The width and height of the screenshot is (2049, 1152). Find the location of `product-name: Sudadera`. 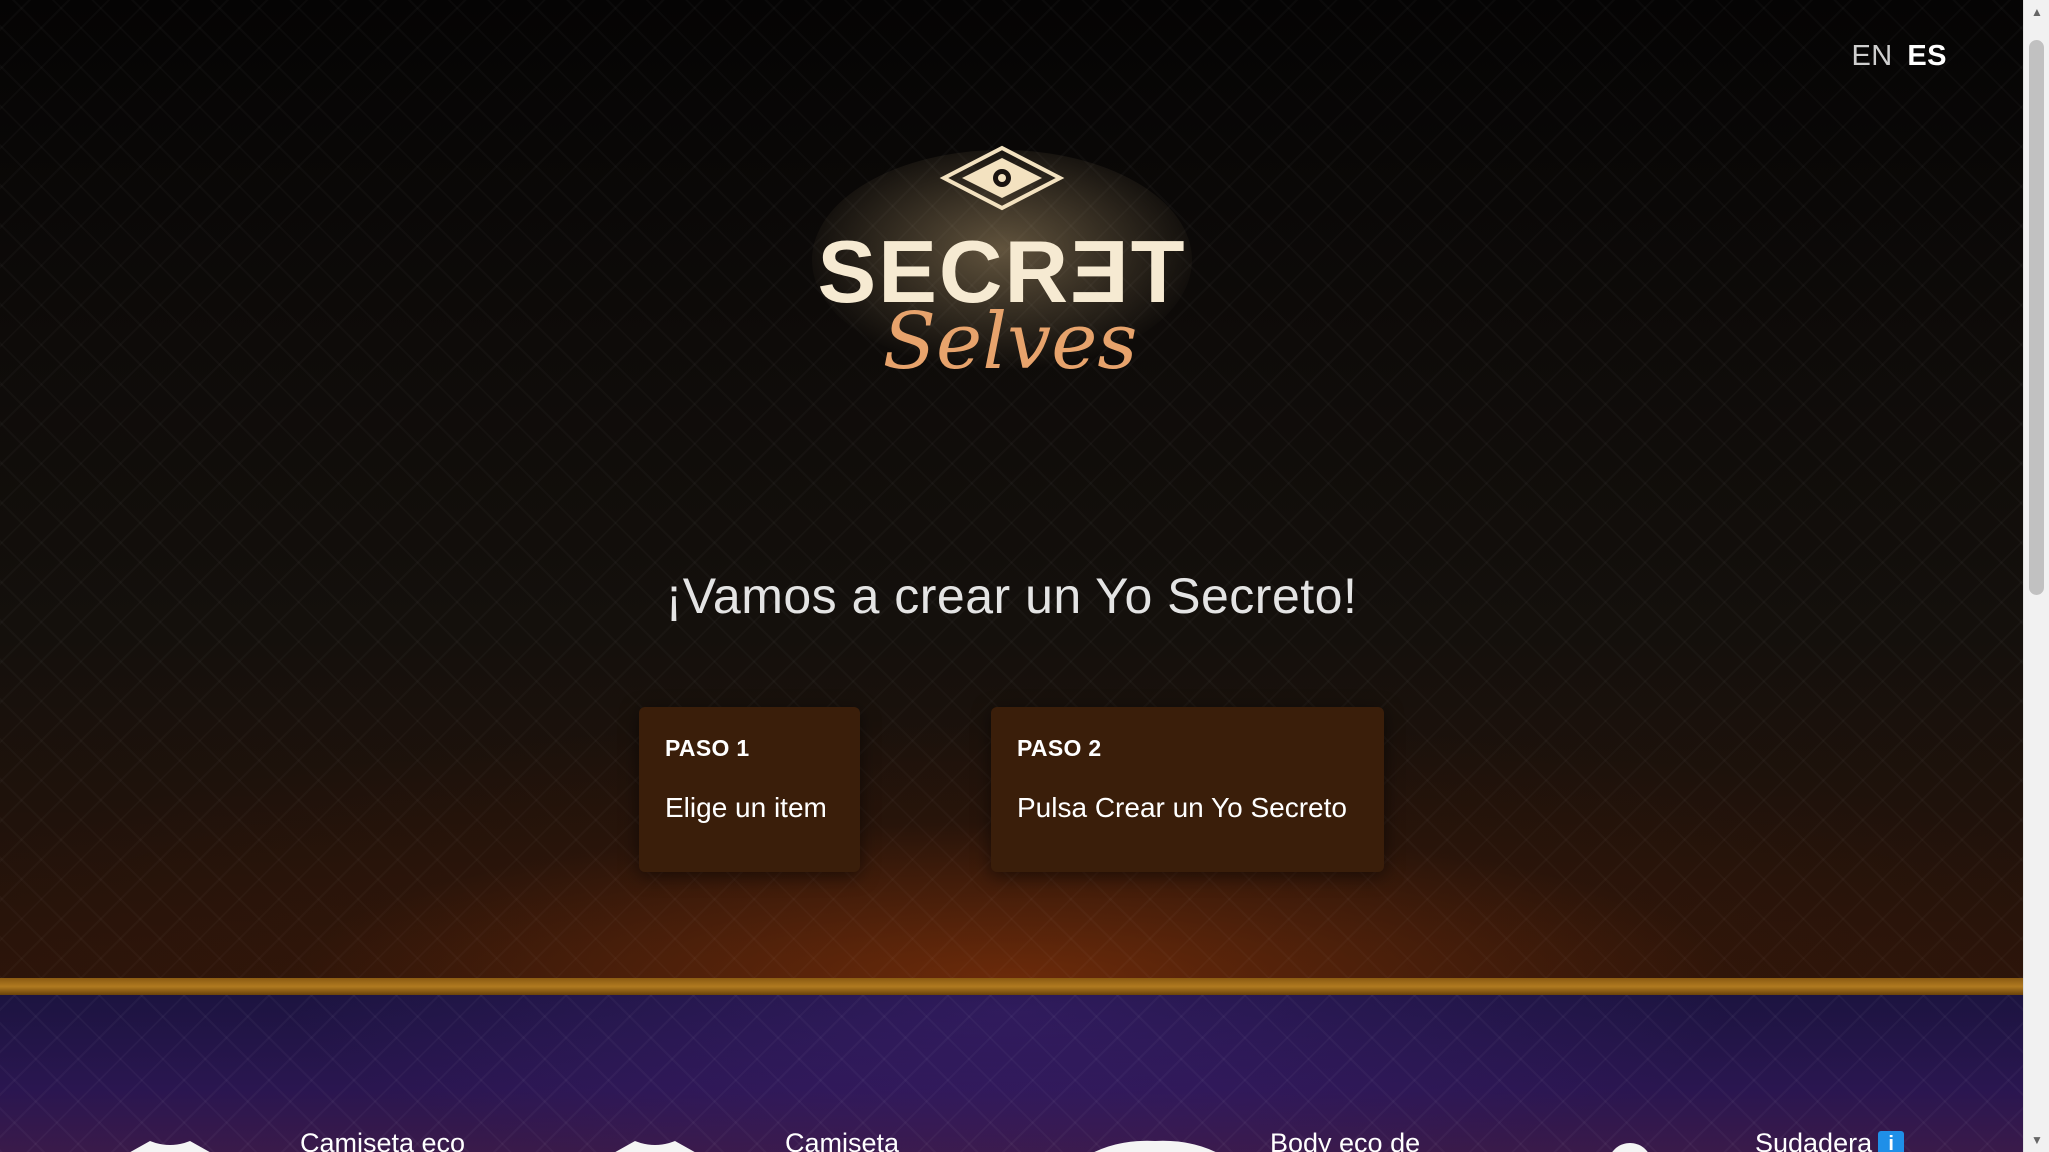

product-name: Sudadera is located at coordinates (1814, 1140).